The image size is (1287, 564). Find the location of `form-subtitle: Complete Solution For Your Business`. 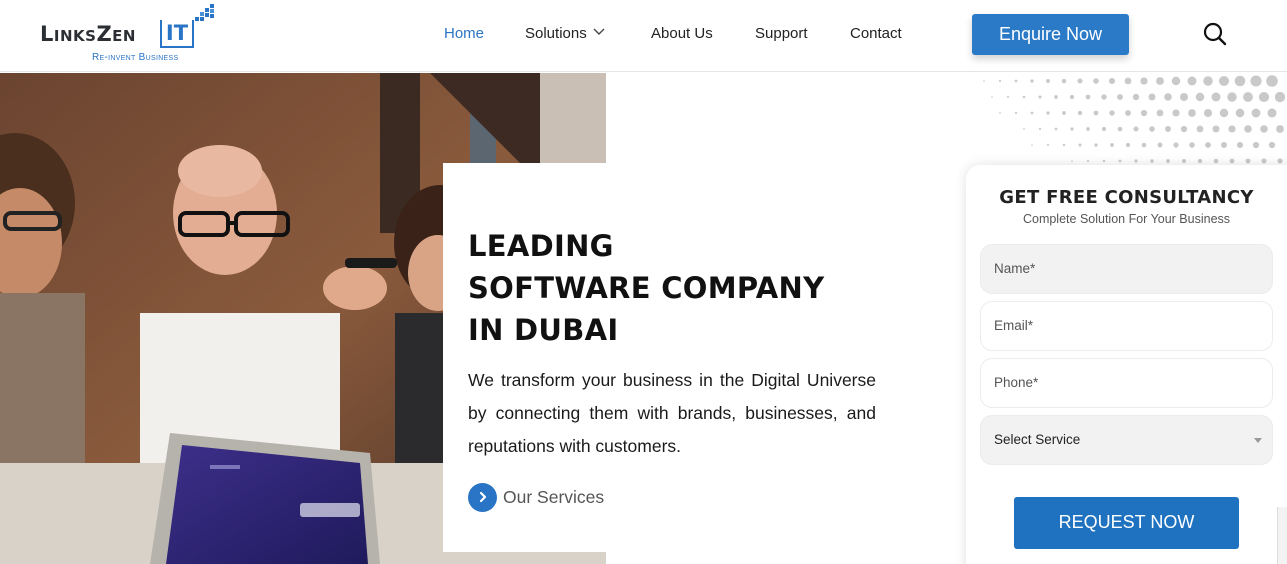

form-subtitle: Complete Solution For Your Business is located at coordinates (1126, 219).